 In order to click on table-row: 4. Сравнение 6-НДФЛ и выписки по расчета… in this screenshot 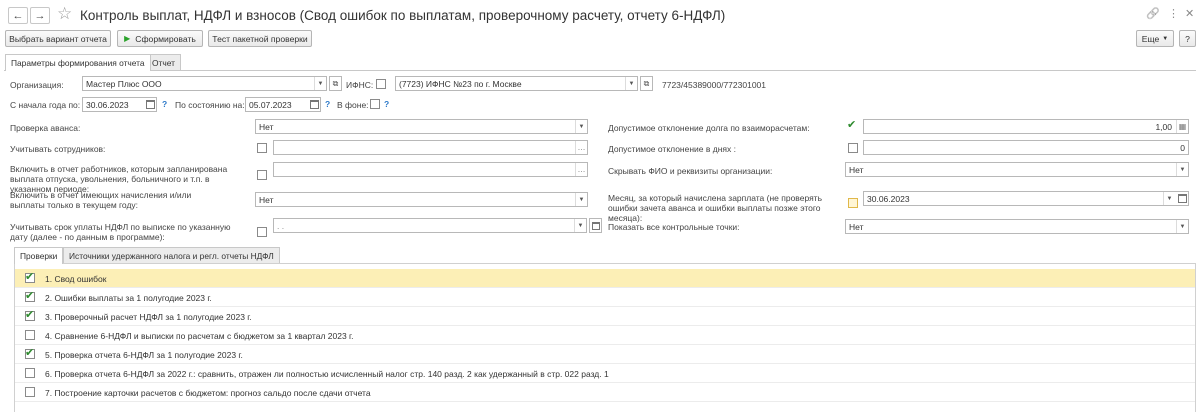, I will do `click(605, 335)`.